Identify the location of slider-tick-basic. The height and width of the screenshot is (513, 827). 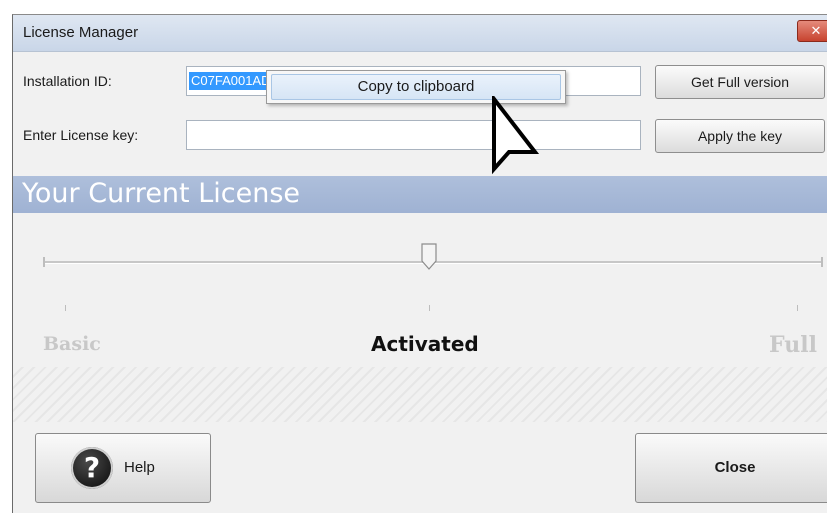
(65, 308).